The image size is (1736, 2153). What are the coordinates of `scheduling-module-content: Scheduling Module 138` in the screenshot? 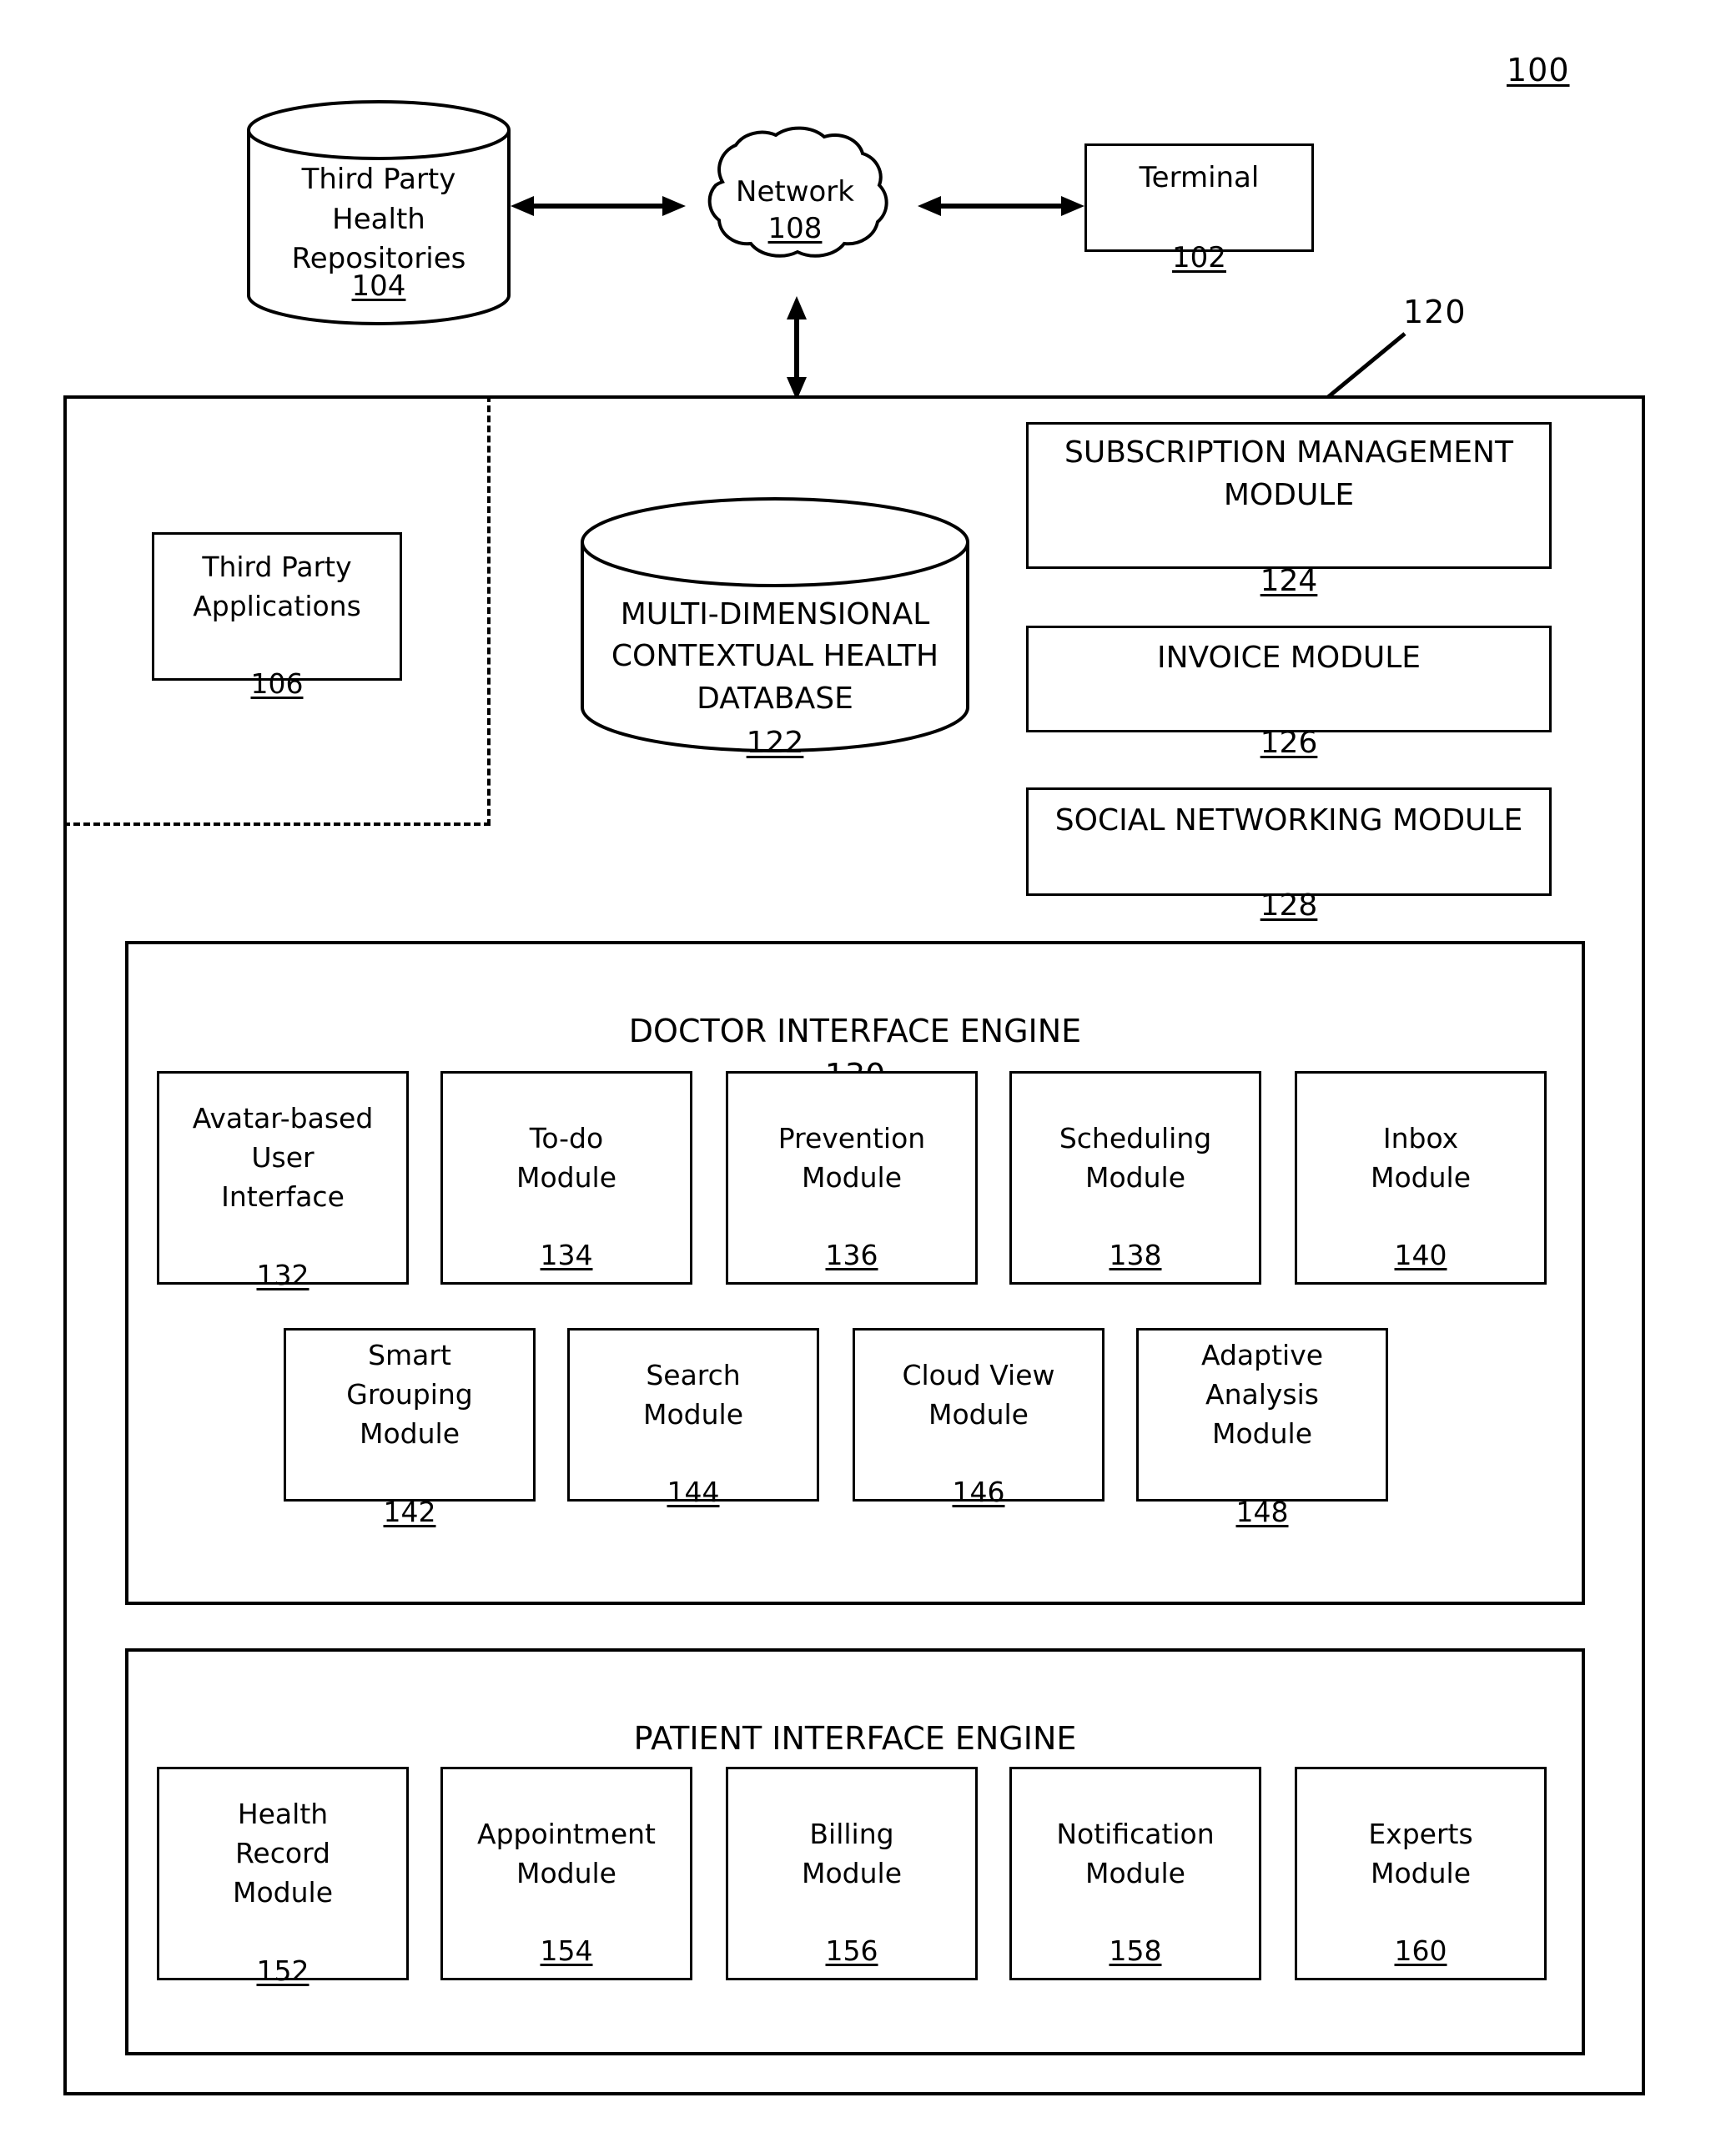 It's located at (1135, 1177).